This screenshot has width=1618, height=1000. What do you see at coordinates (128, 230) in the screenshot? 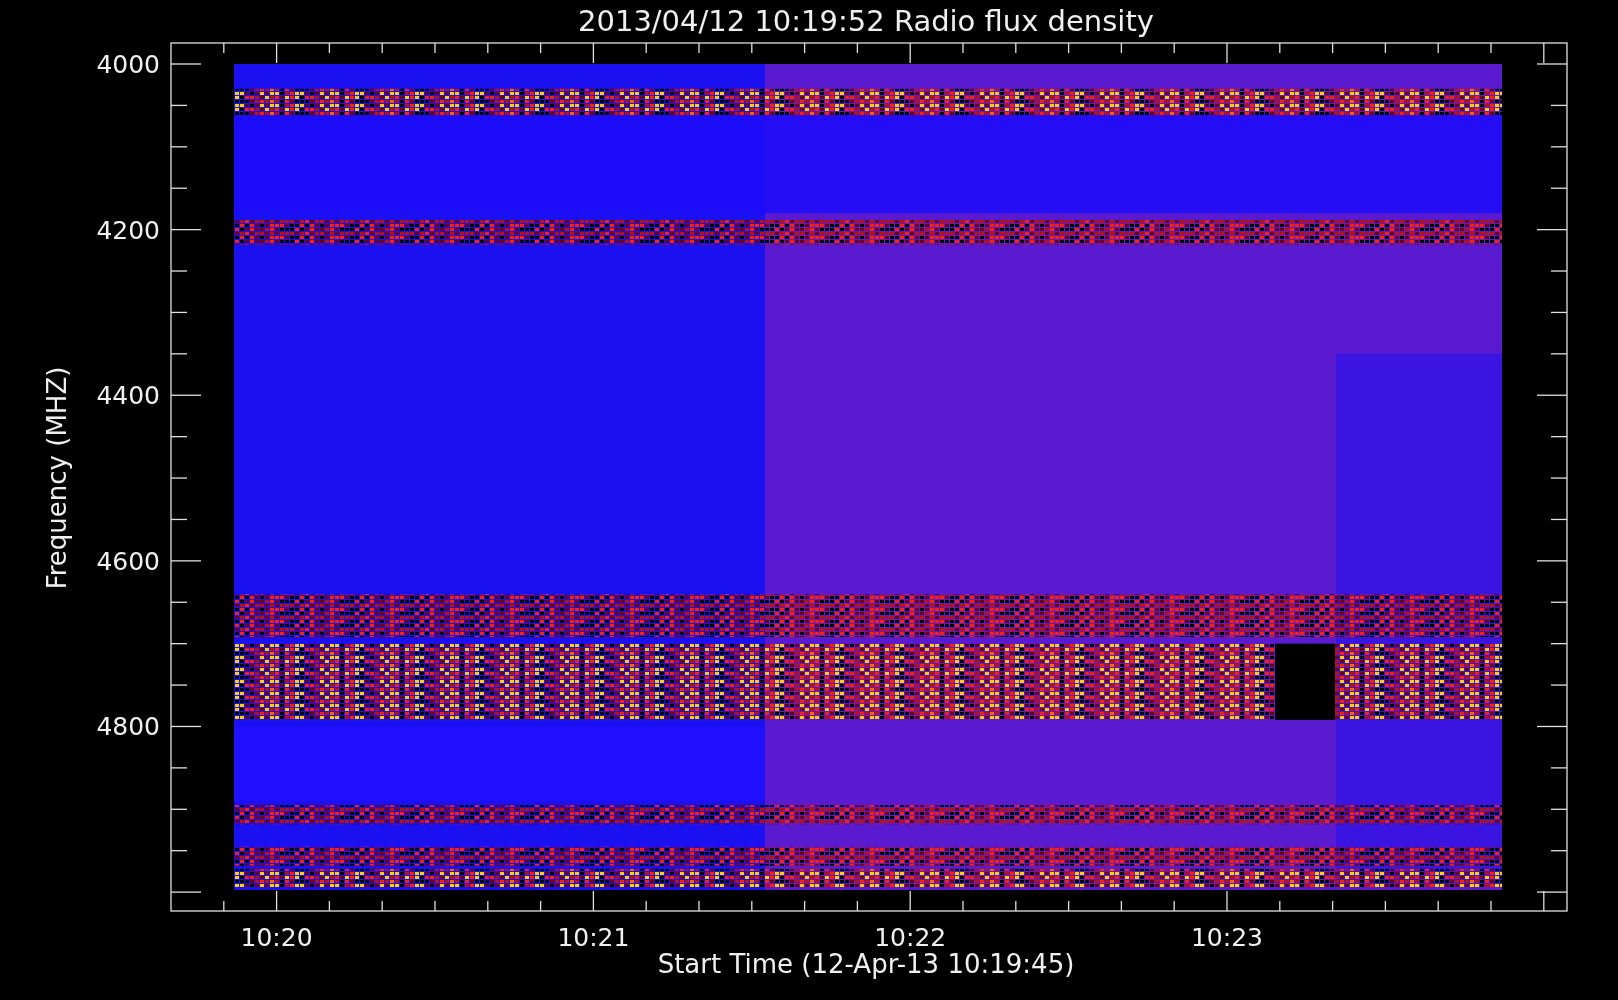
I see `y-tick-label: 4200` at bounding box center [128, 230].